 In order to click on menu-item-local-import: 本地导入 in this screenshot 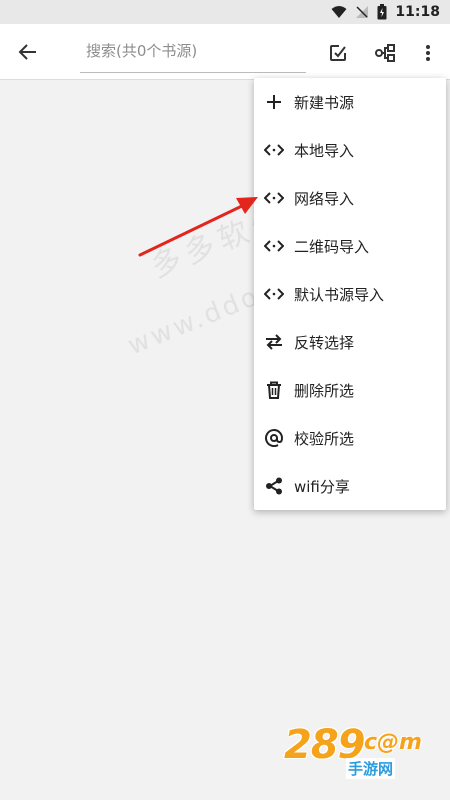, I will do `click(350, 150)`.